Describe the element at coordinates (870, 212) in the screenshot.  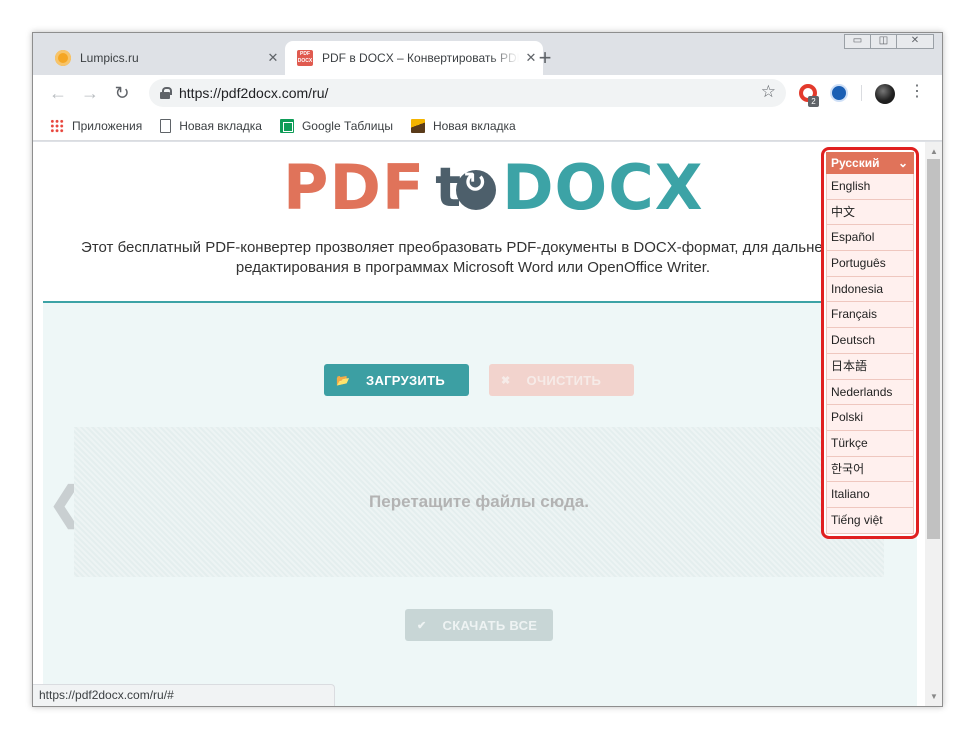
I see `language-option: 中文` at that location.